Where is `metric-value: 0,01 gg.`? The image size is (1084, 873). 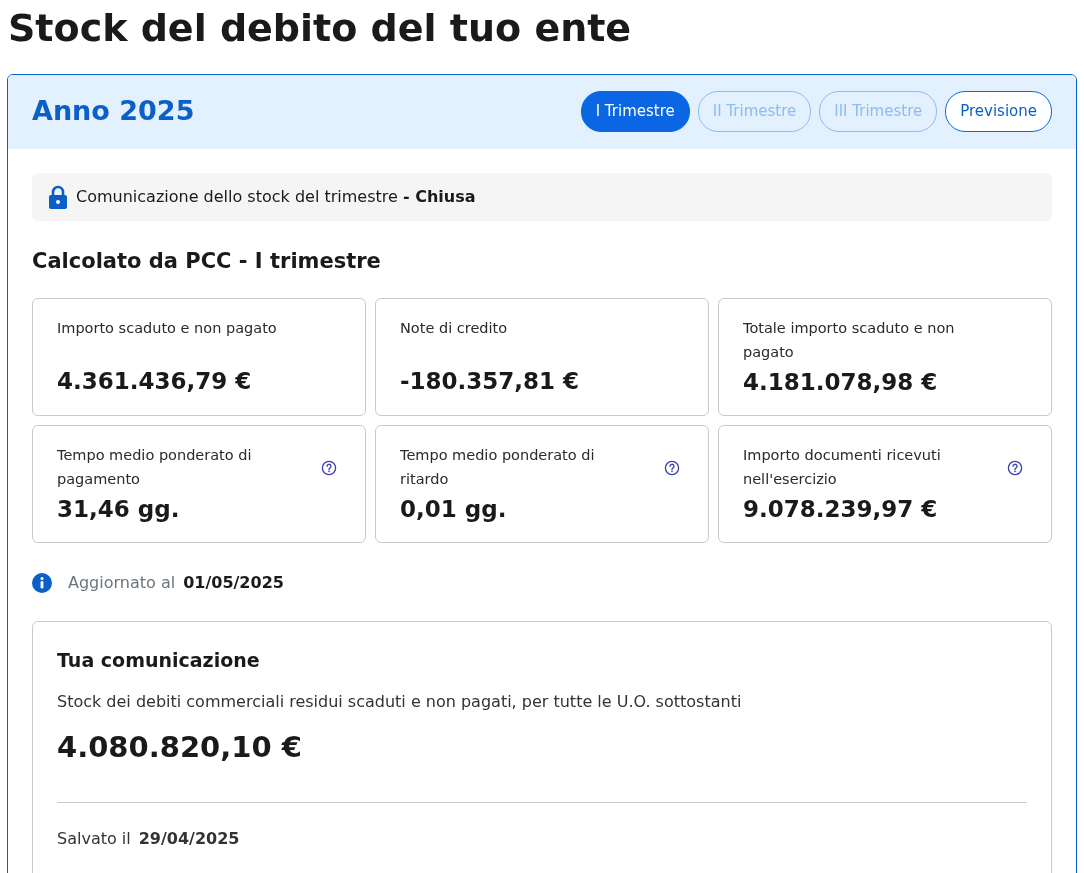 metric-value: 0,01 gg. is located at coordinates (454, 509).